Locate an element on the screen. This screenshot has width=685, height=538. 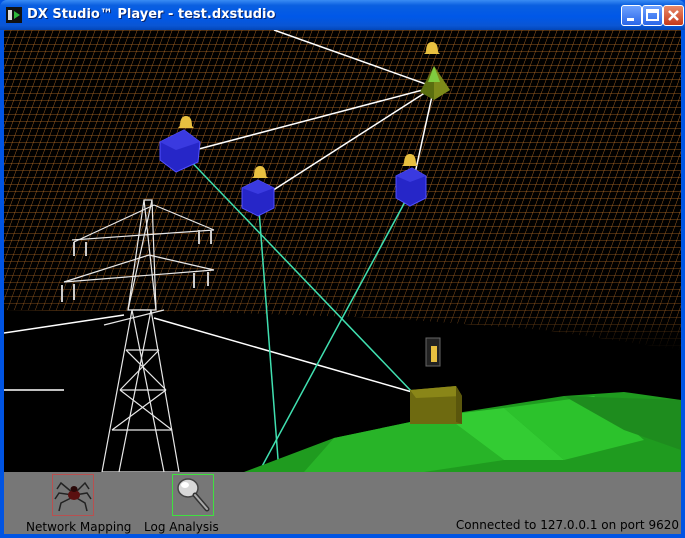
spider-icon-svg is located at coordinates (73, 496).